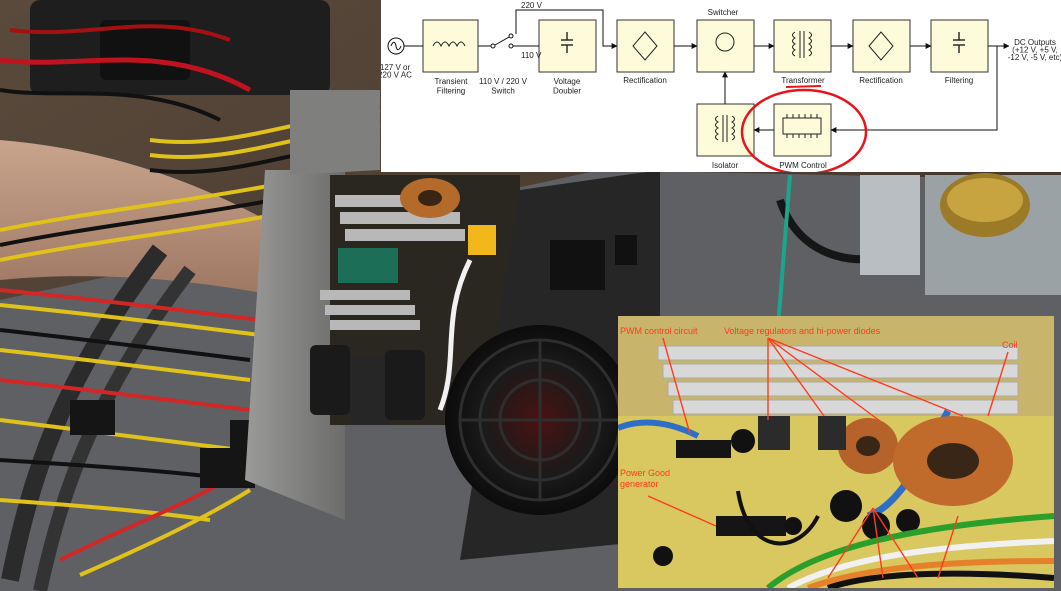  I want to click on voltage-regulators-label: Voltage regulators and hi-power diodes, so click(802, 331).